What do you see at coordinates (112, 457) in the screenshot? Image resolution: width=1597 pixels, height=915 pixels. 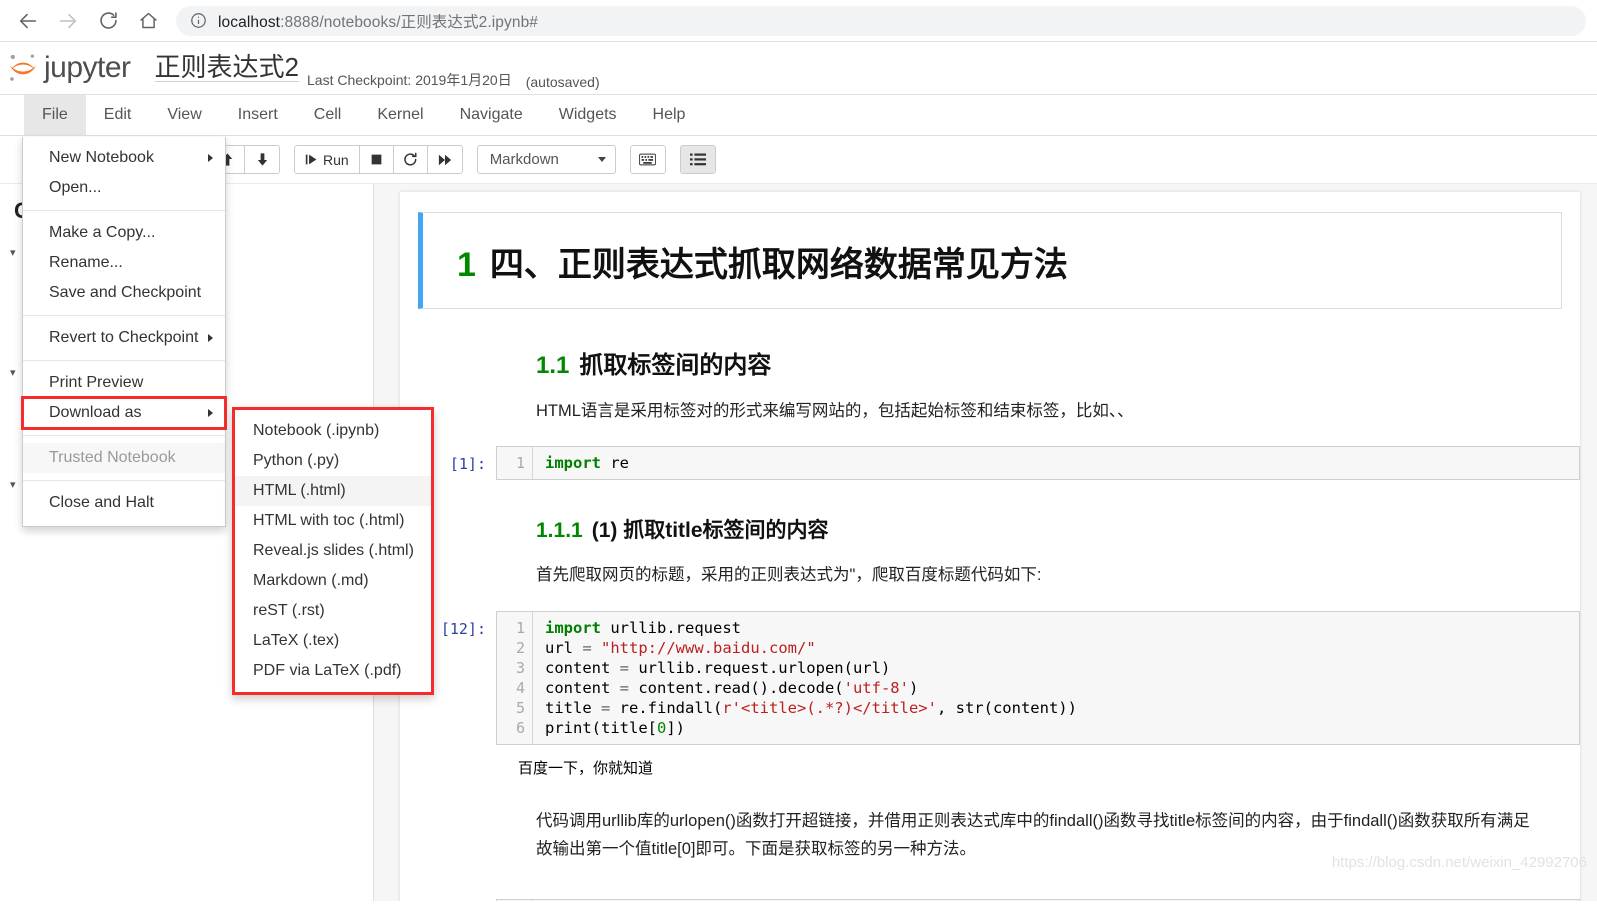 I see `menu-item-label: Trusted Notebook` at bounding box center [112, 457].